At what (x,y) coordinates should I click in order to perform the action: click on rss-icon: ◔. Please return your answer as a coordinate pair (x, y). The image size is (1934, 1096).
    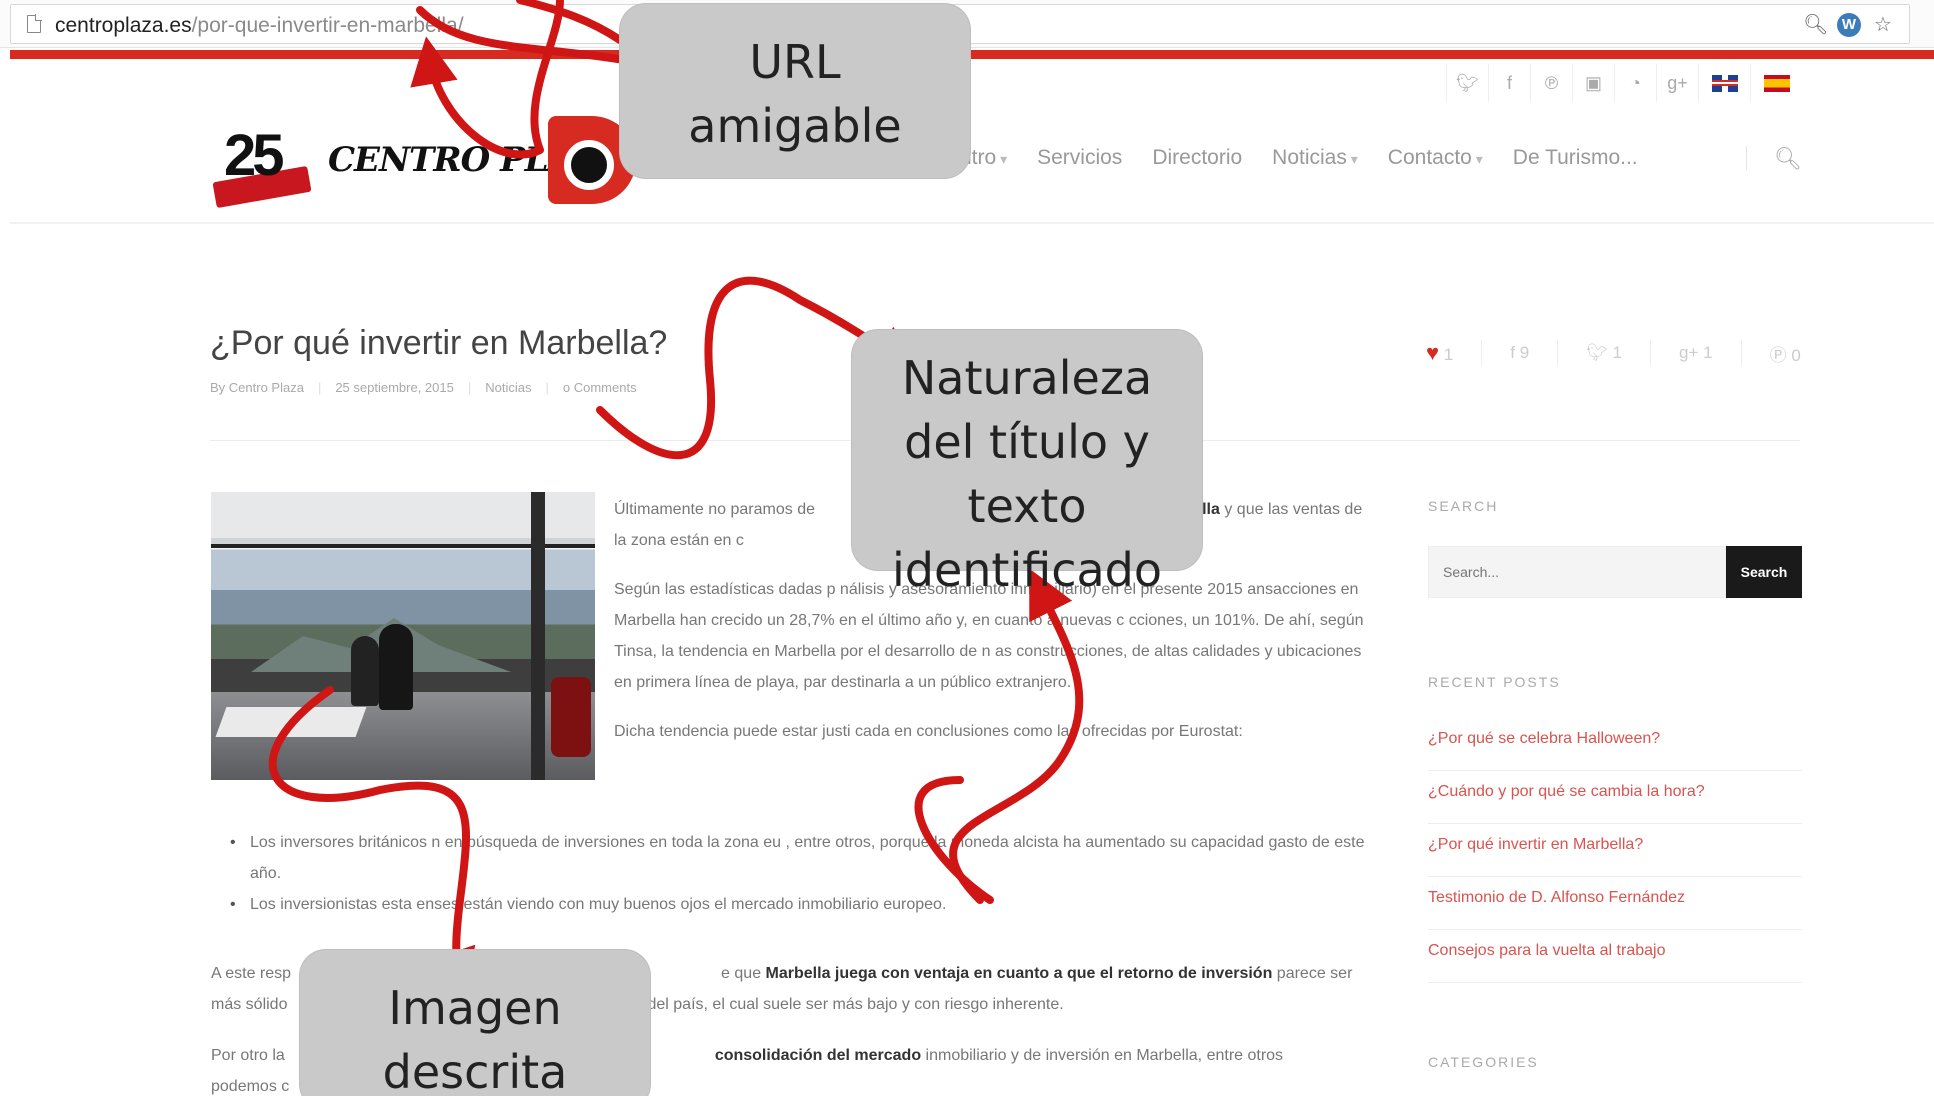
    Looking at the image, I should click on (1635, 83).